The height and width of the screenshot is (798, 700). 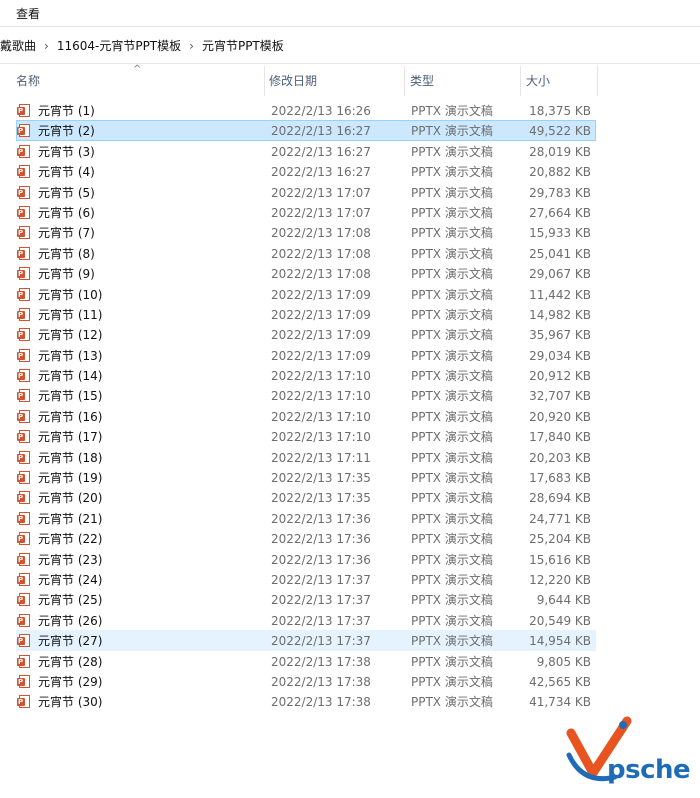 I want to click on file-size: 12,220 KB, so click(x=560, y=579).